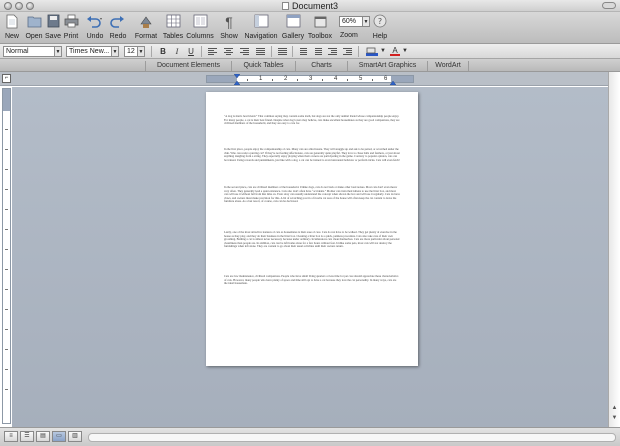 The width and height of the screenshot is (620, 446). What do you see at coordinates (336, 79) in the screenshot?
I see `ruler-number: 4` at bounding box center [336, 79].